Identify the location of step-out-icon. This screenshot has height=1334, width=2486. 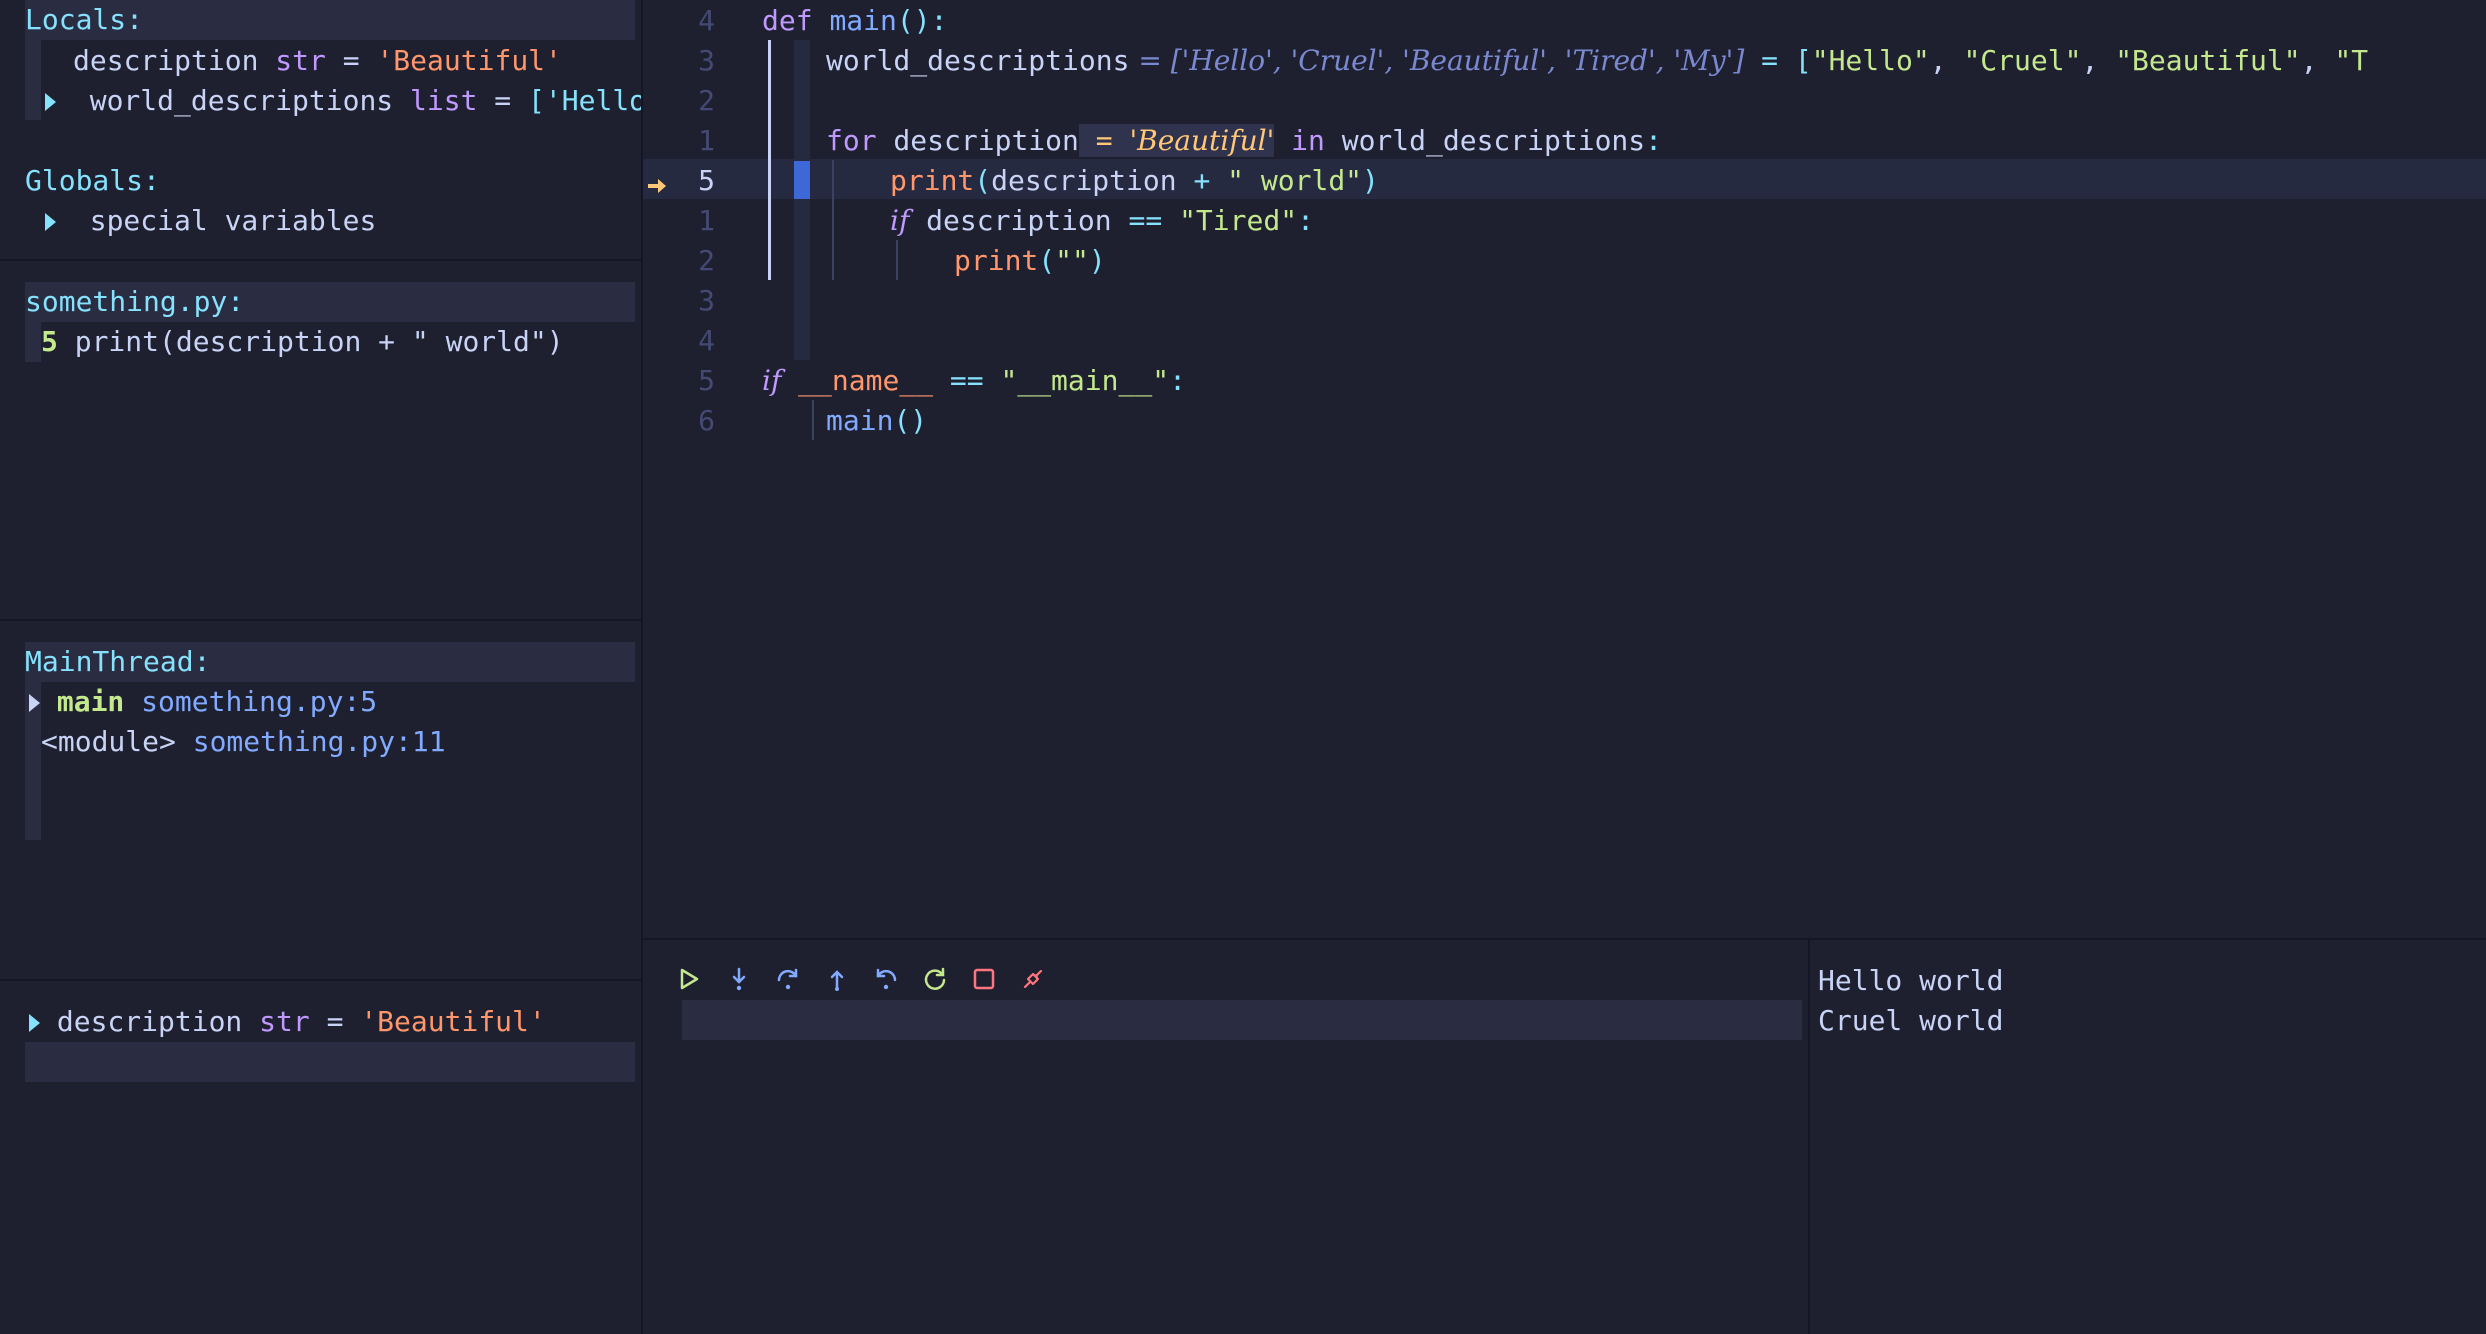
(837, 979).